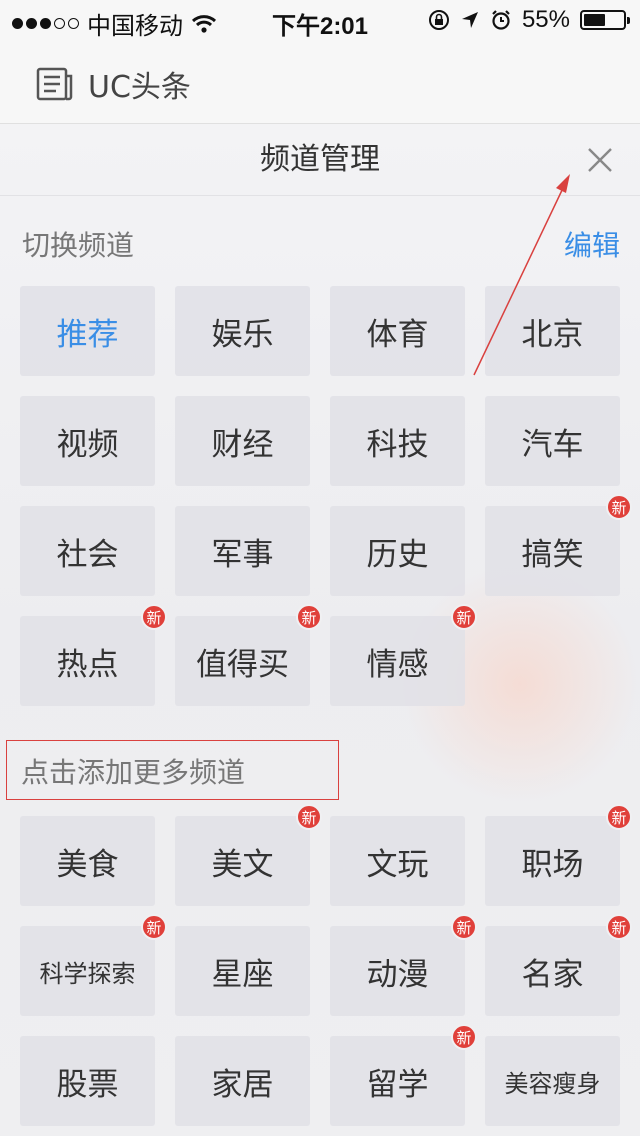 This screenshot has width=640, height=1136. What do you see at coordinates (87, 973) in the screenshot?
I see `channel-label: 科学探索` at bounding box center [87, 973].